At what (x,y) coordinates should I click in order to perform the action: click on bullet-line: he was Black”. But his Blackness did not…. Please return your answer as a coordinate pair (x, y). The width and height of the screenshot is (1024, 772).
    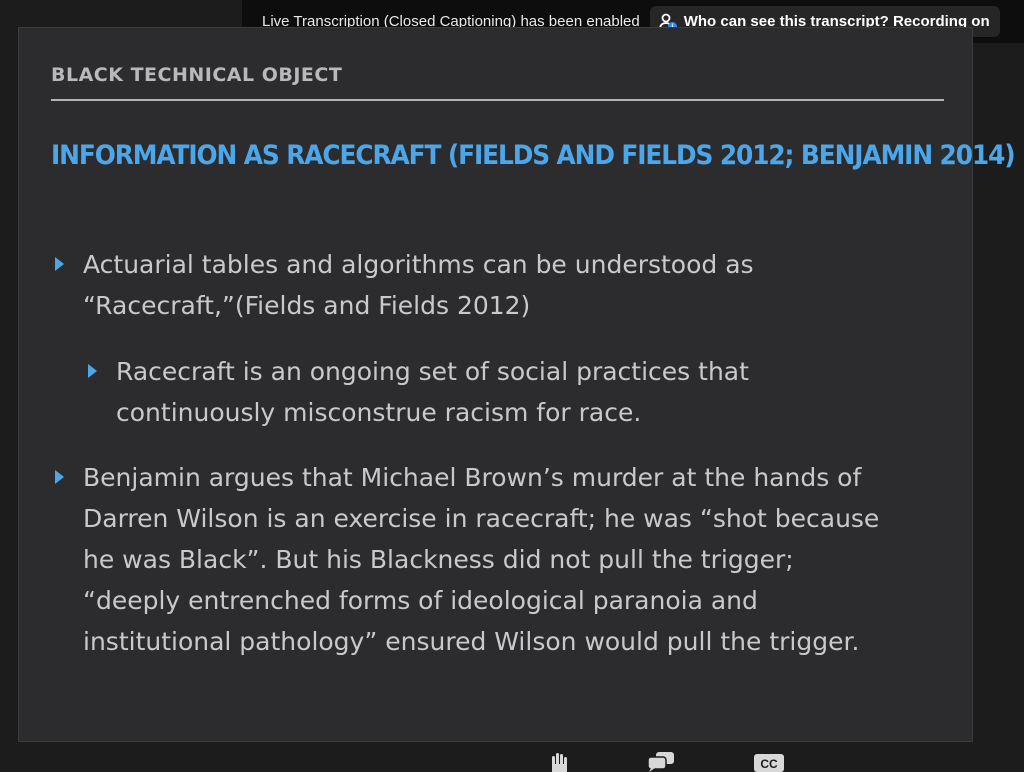
    Looking at the image, I should click on (438, 559).